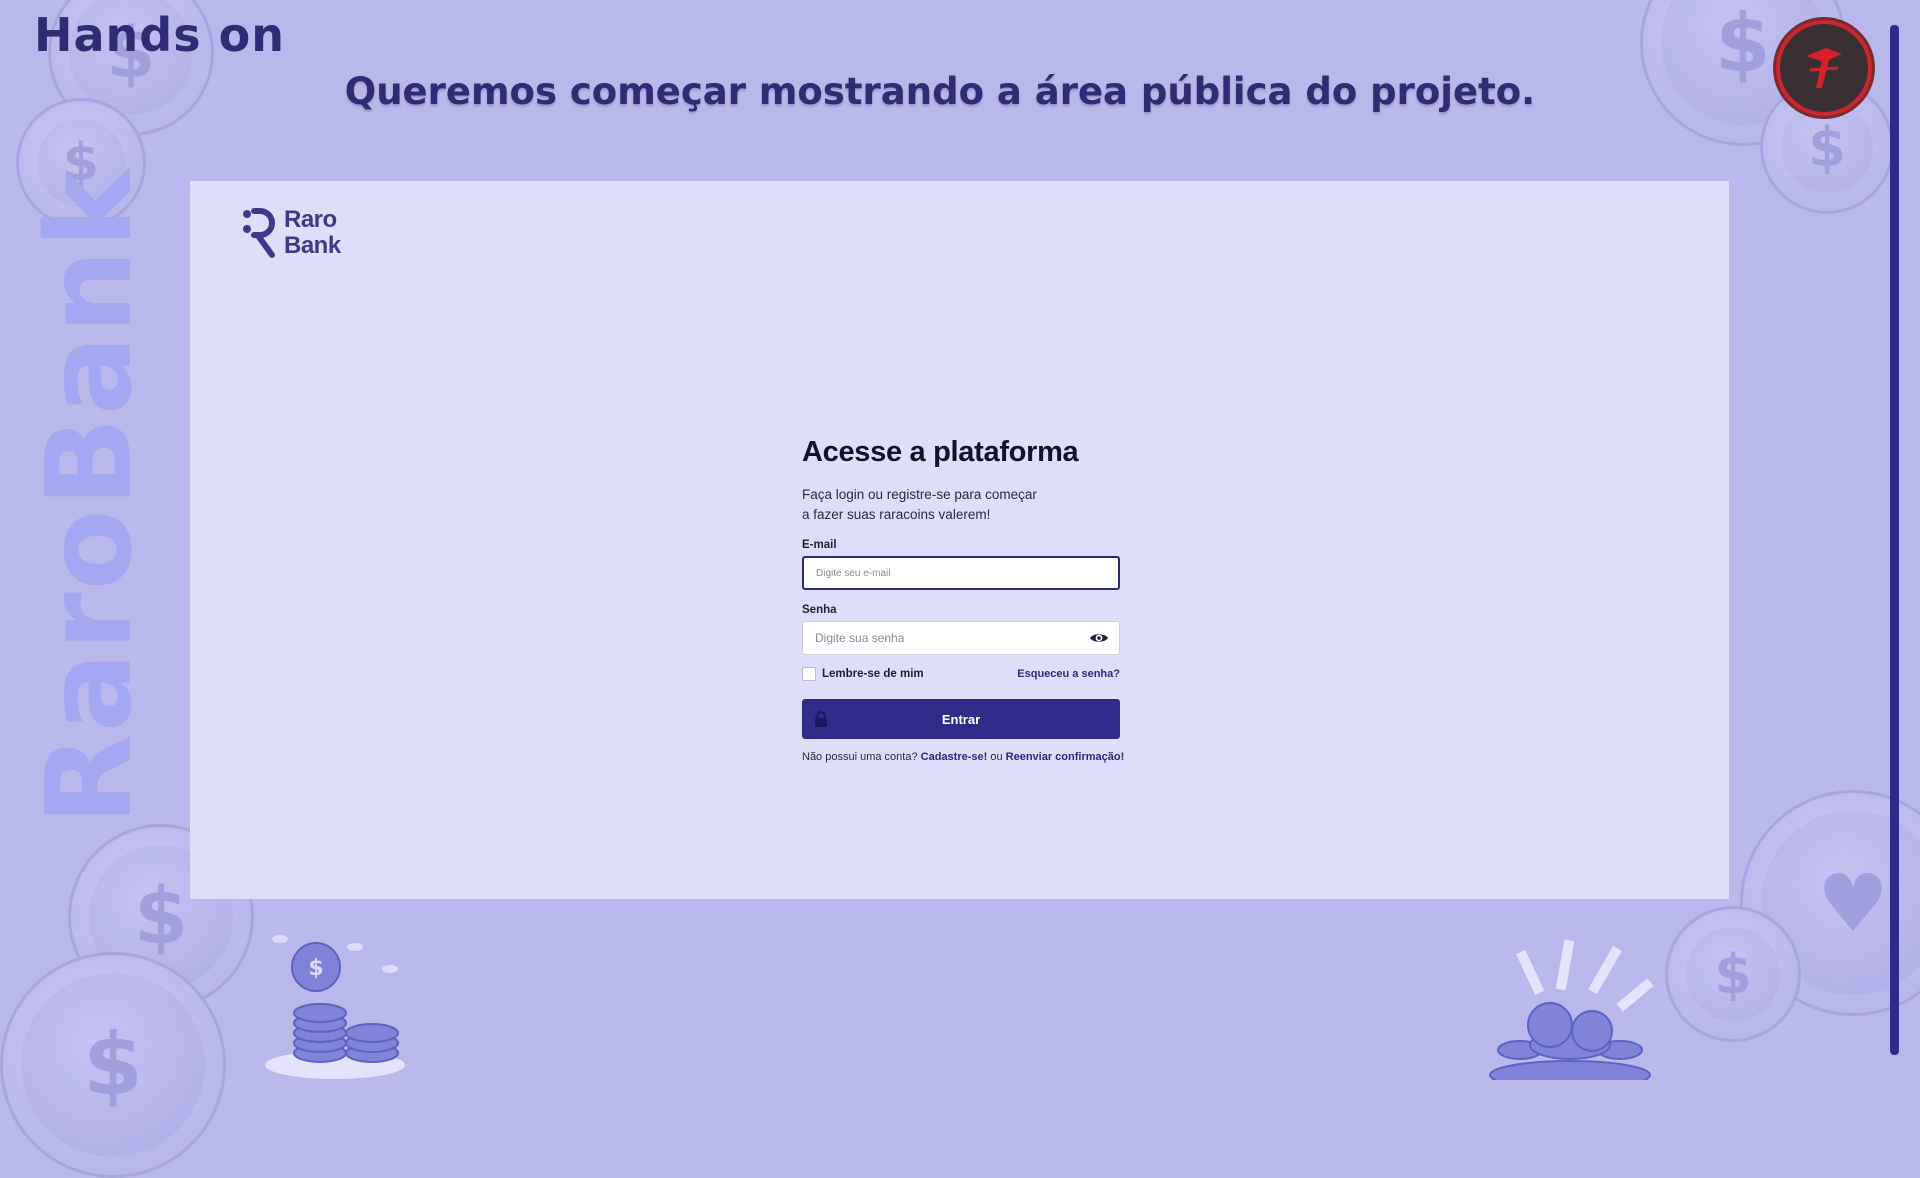 This screenshot has width=1920, height=1178. I want to click on email-field-wrapper, so click(961, 573).